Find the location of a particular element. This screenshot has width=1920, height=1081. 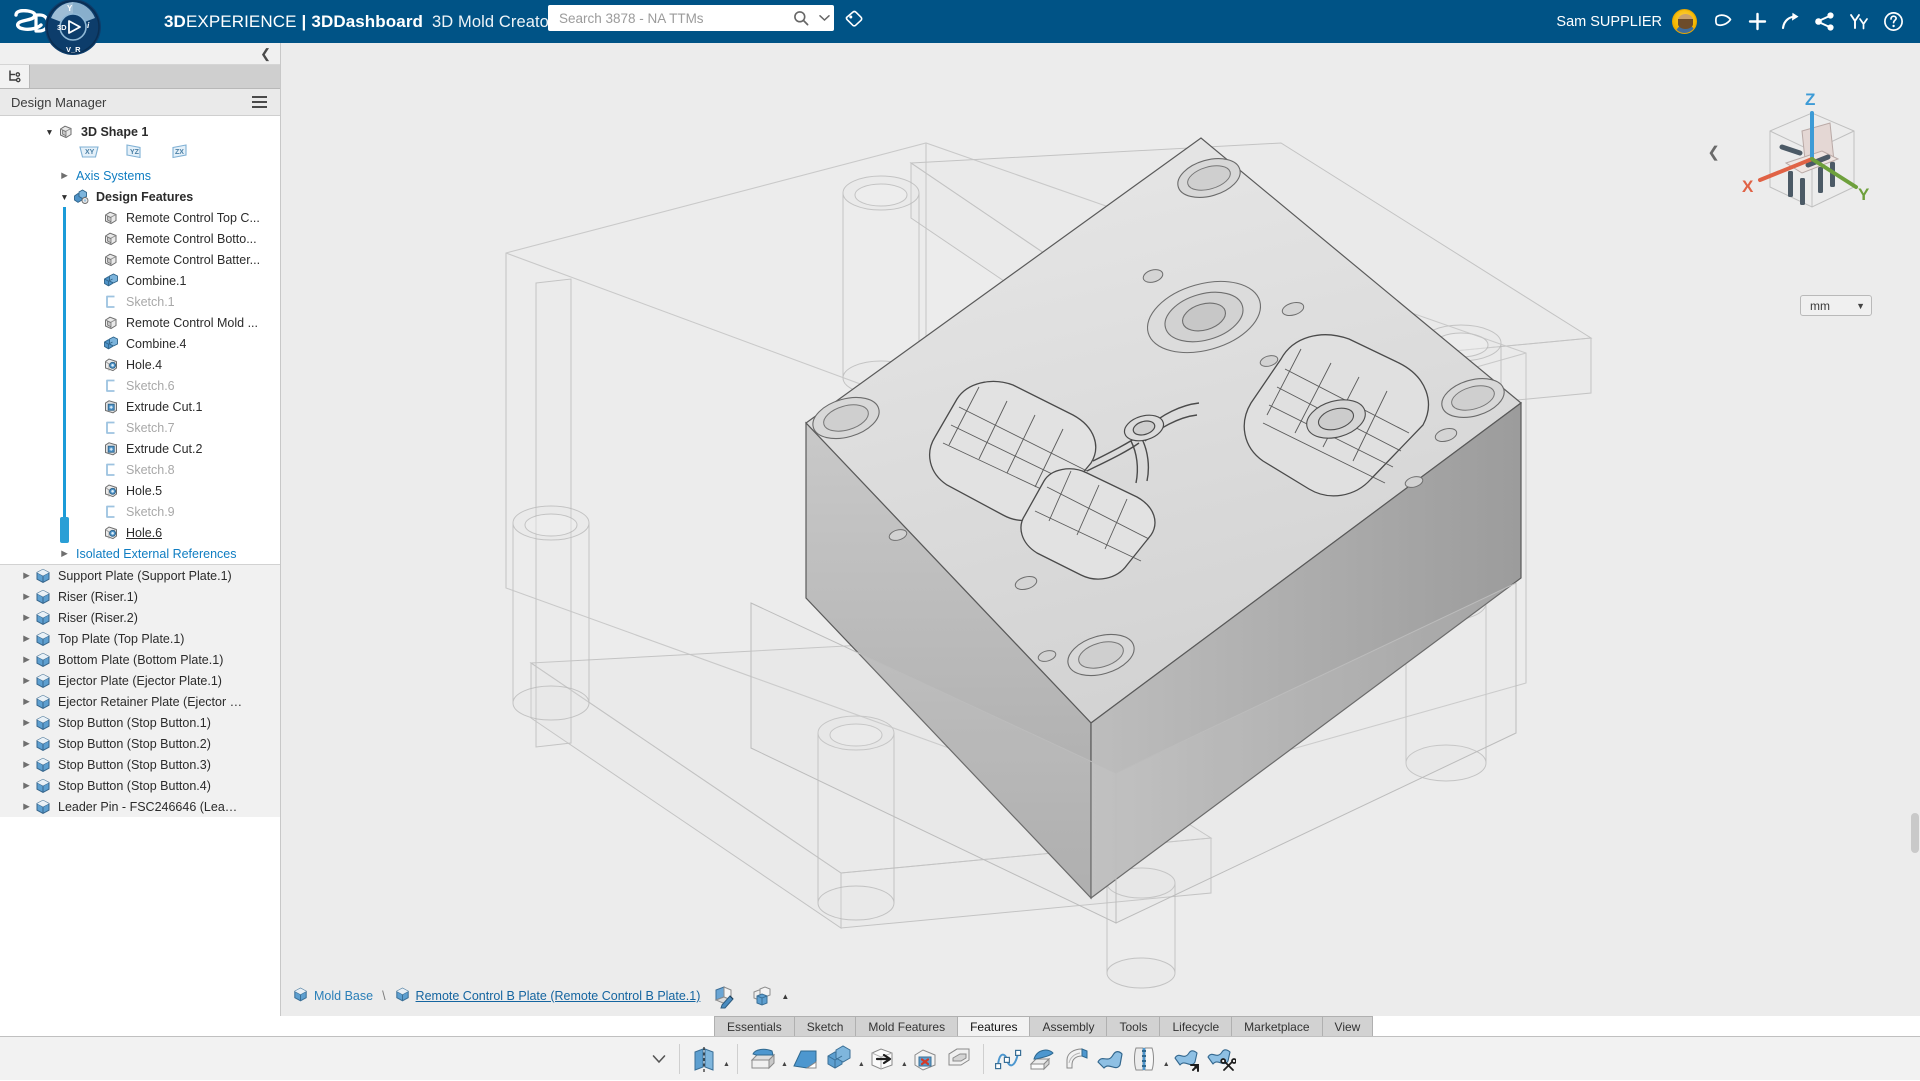

tree-item-component: ▶Stop Button (Stop Button.3) is located at coordinates (140, 764).